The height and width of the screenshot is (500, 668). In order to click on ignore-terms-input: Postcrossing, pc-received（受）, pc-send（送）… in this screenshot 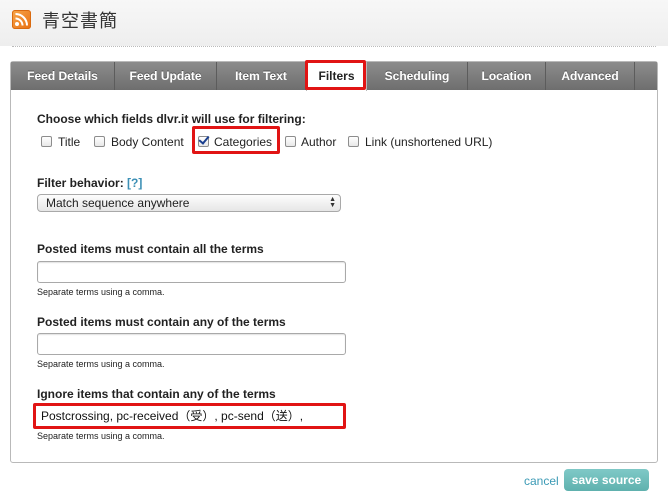, I will do `click(172, 415)`.